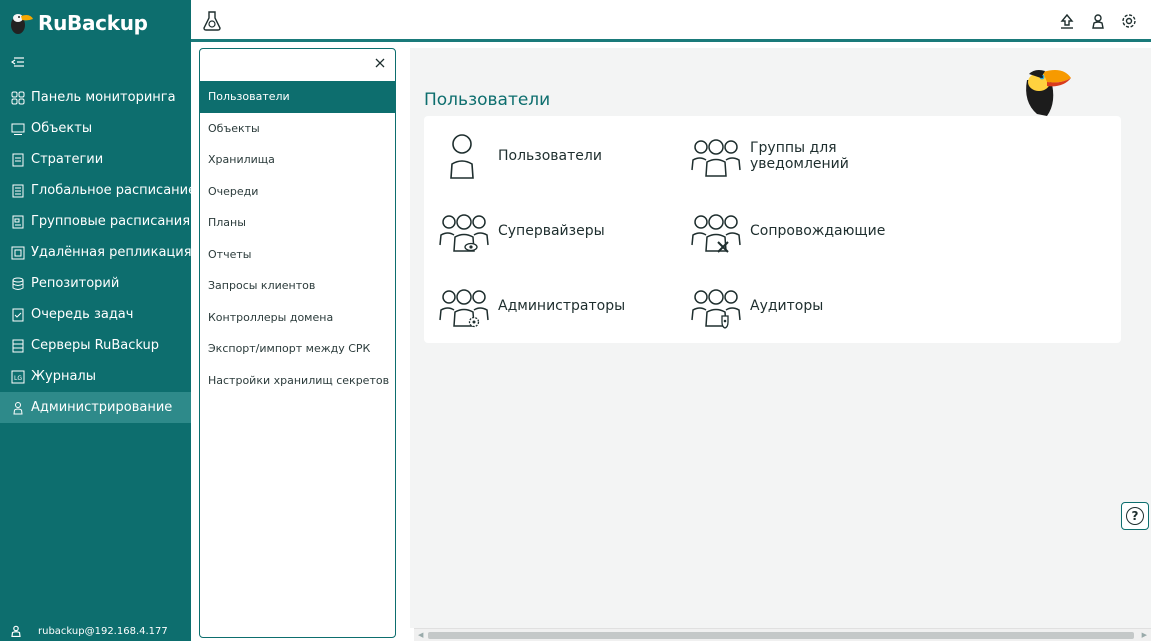 The image size is (1151, 641). I want to click on collapse-menu-icon, so click(18, 62).